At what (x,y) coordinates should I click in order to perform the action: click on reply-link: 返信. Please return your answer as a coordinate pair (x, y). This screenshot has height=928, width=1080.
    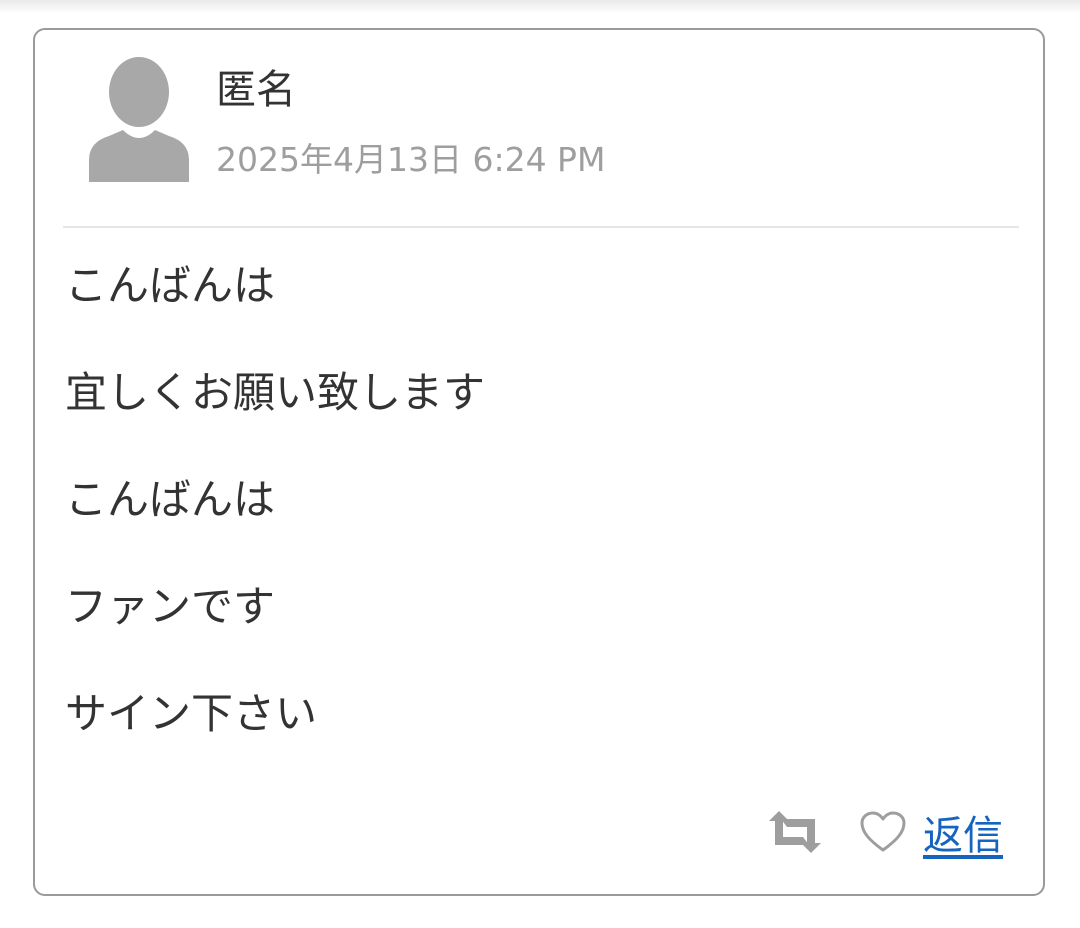
    Looking at the image, I should click on (963, 832).